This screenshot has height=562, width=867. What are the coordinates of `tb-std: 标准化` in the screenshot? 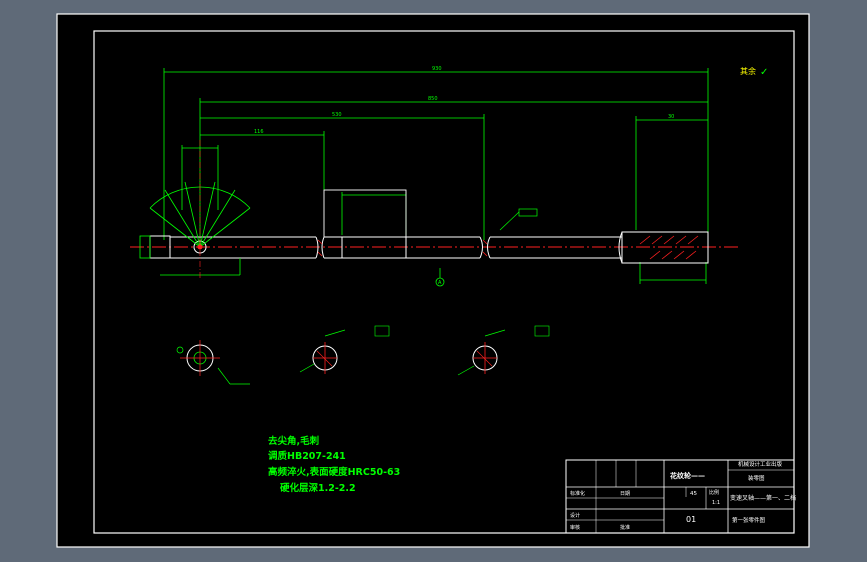 It's located at (577, 493).